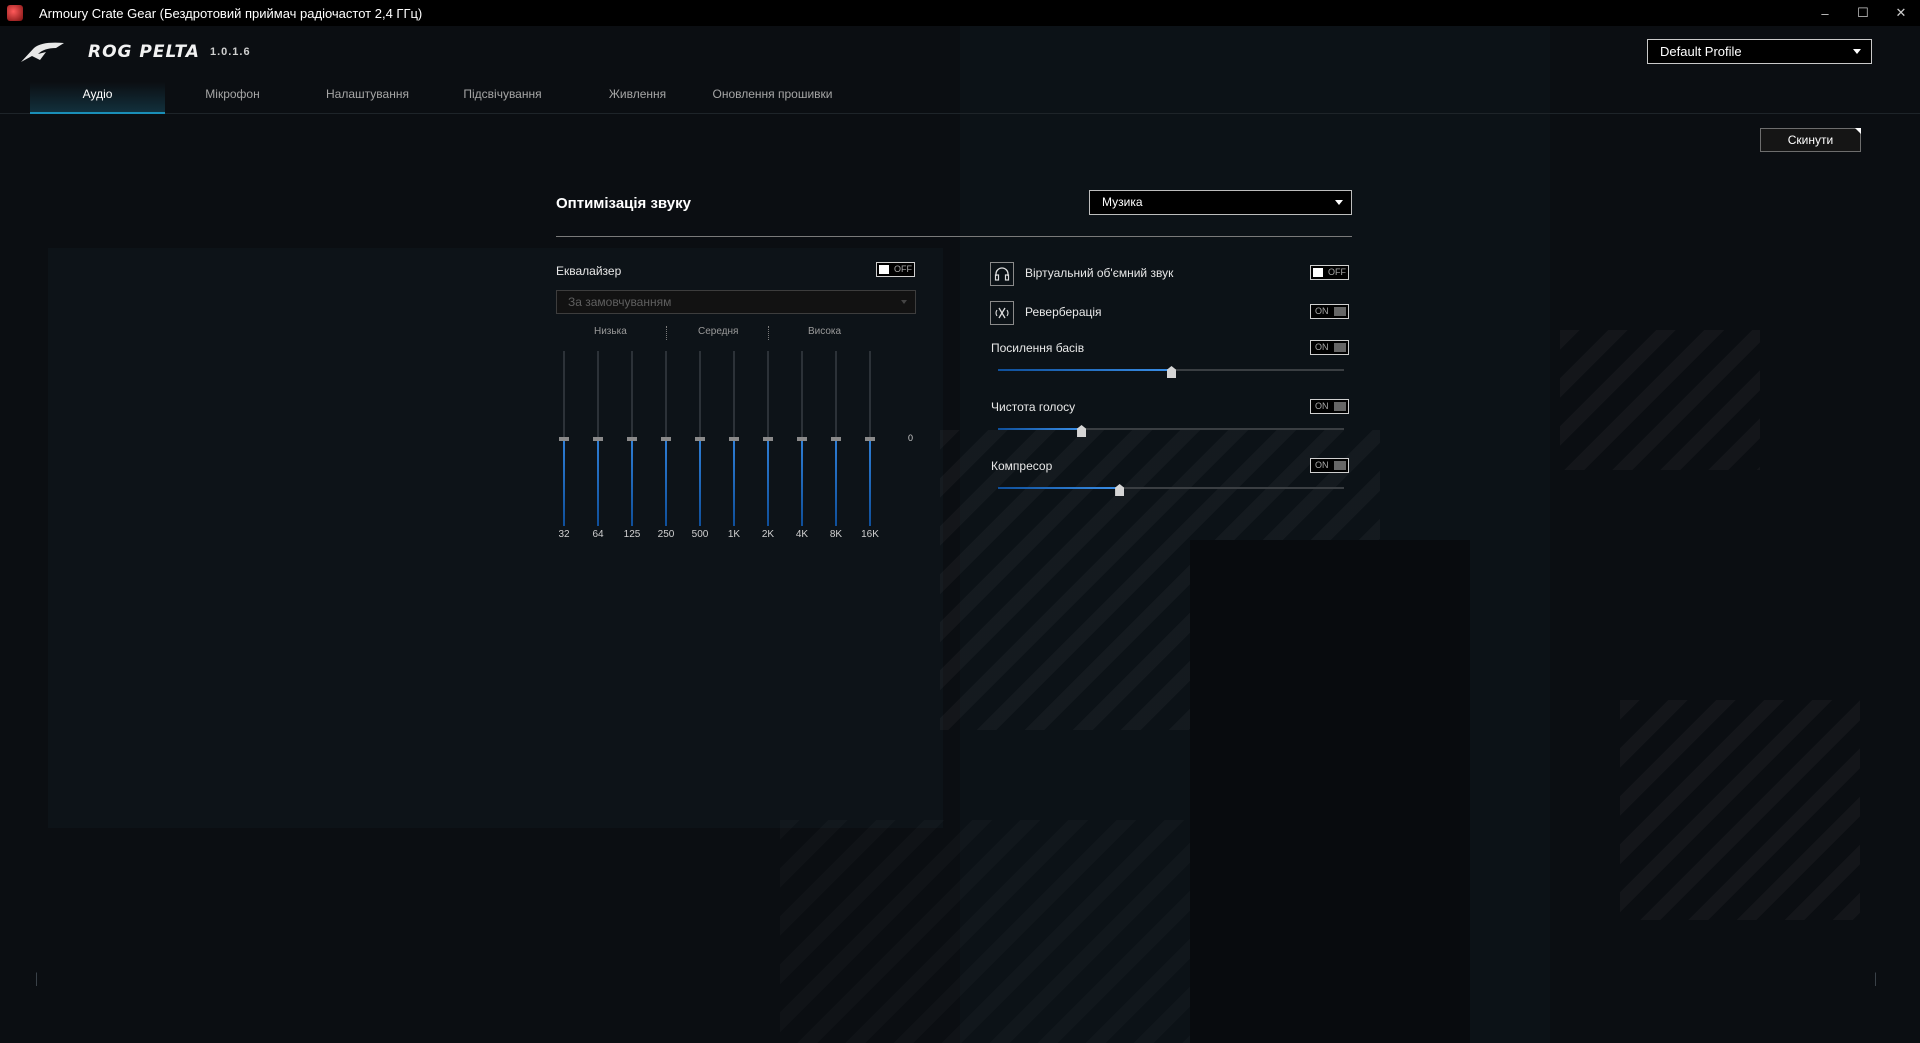 Image resolution: width=1920 pixels, height=1043 pixels. I want to click on bass-boost-slider, so click(1171, 371).